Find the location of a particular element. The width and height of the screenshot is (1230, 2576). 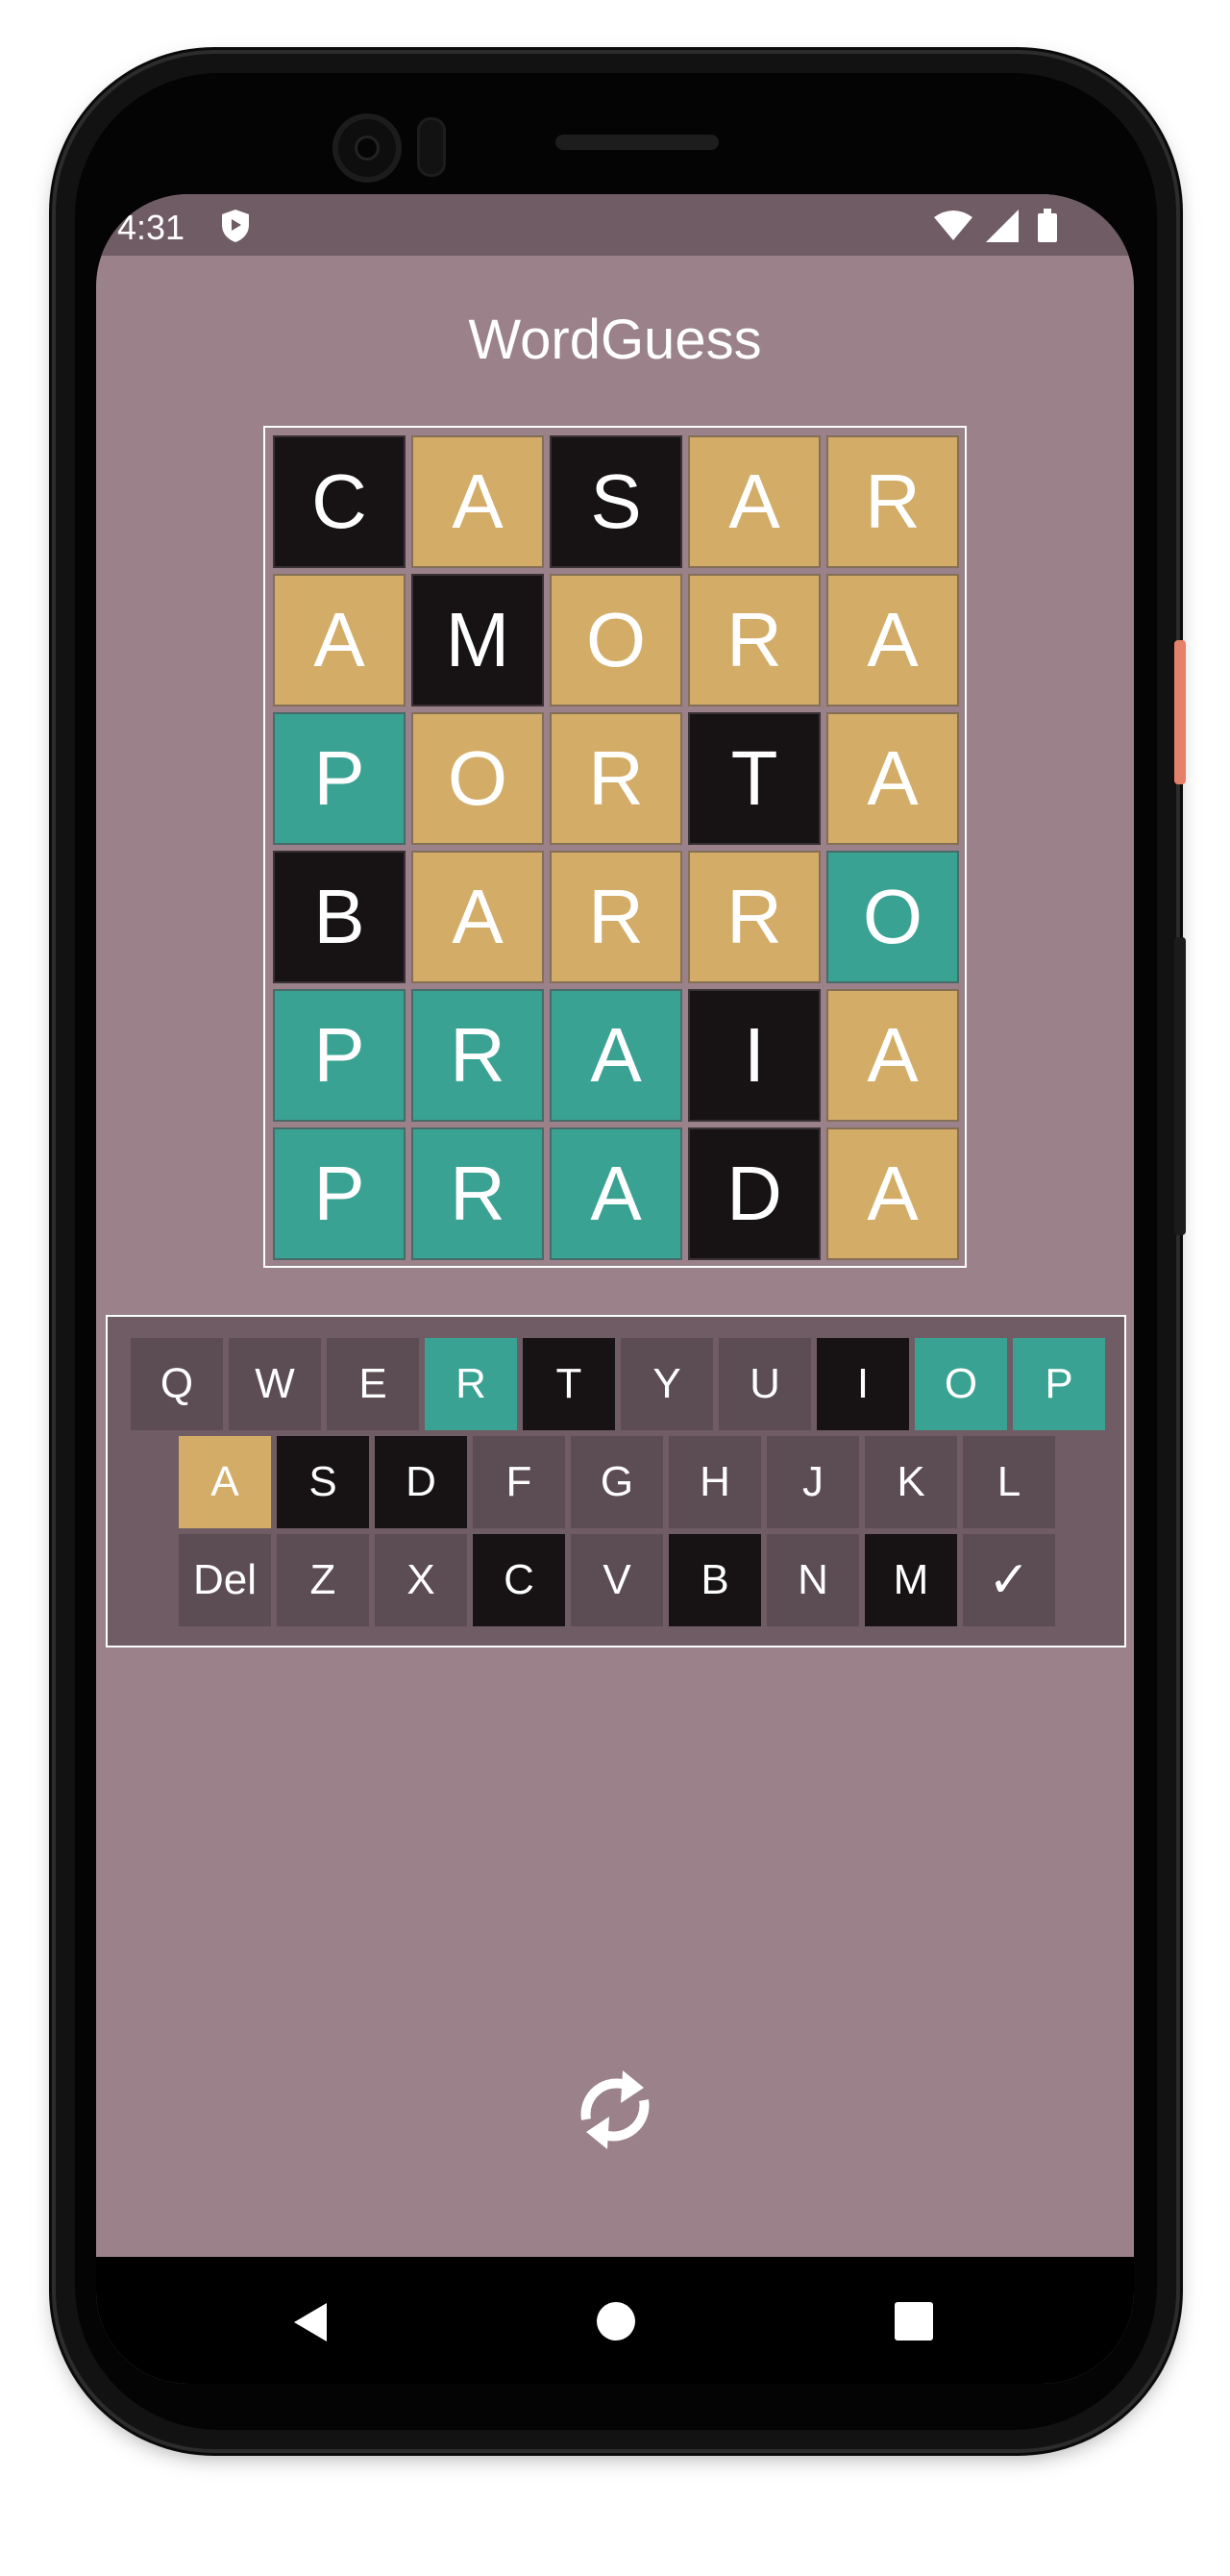

board-tile: M is located at coordinates (477, 640).